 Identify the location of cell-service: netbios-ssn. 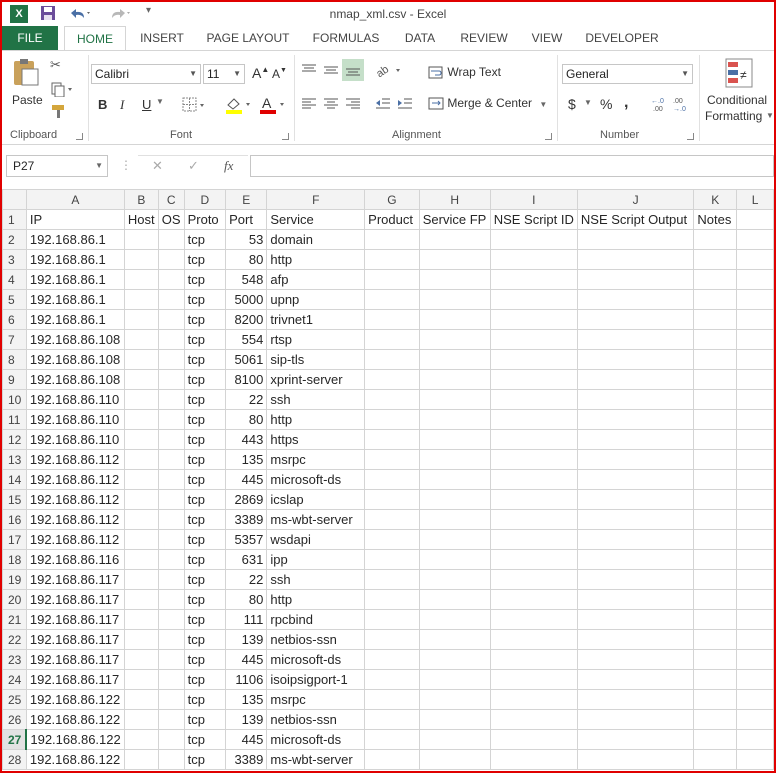
(316, 719).